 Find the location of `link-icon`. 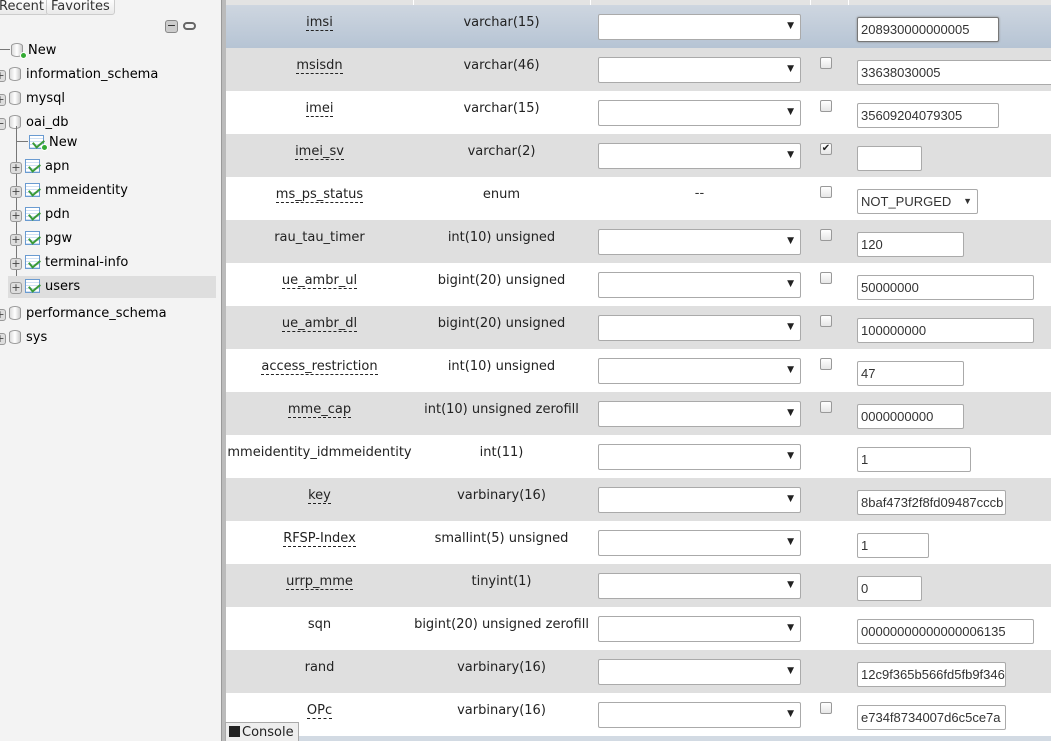

link-icon is located at coordinates (189, 26).